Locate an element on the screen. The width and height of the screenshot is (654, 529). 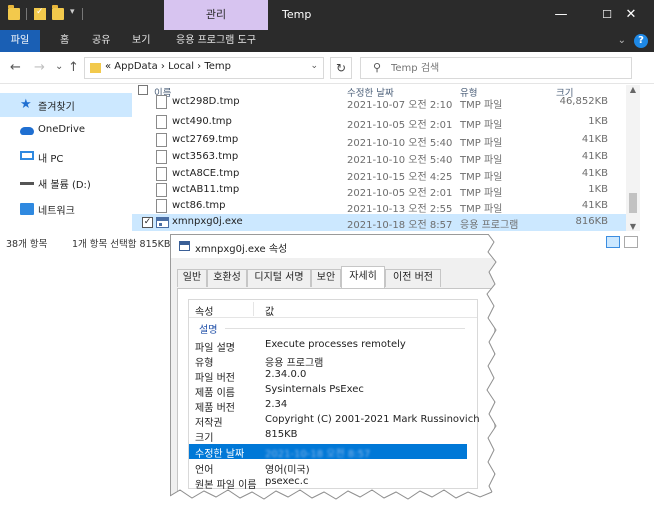
cloud-icon is located at coordinates (27, 131).